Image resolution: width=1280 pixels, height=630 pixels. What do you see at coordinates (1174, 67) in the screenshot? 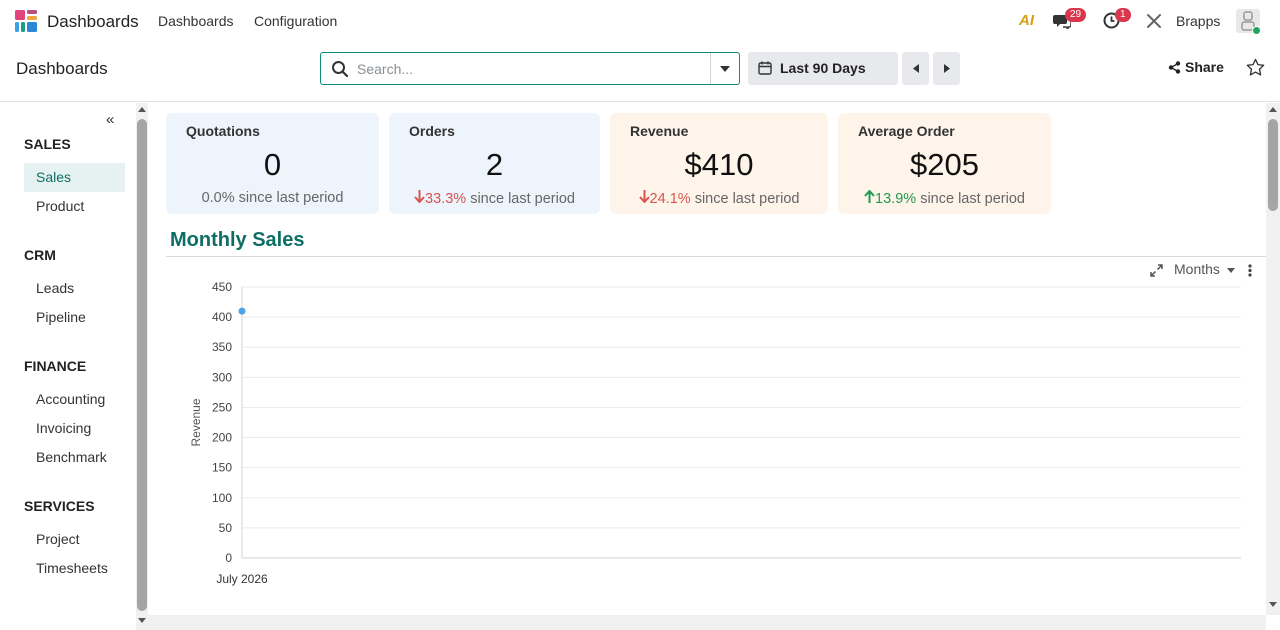
I see `share-icon` at bounding box center [1174, 67].